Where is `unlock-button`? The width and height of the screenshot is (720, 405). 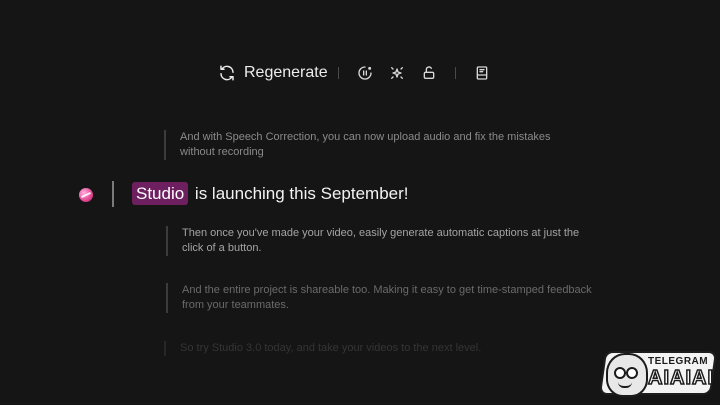 unlock-button is located at coordinates (429, 73).